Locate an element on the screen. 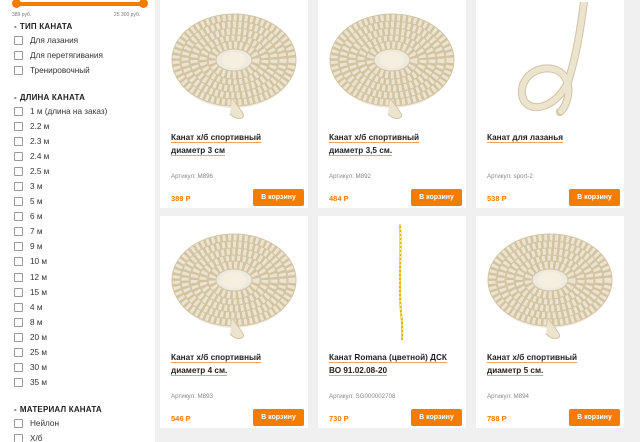 The height and width of the screenshot is (442, 640). filter-option: 2.2 м is located at coordinates (84, 126).